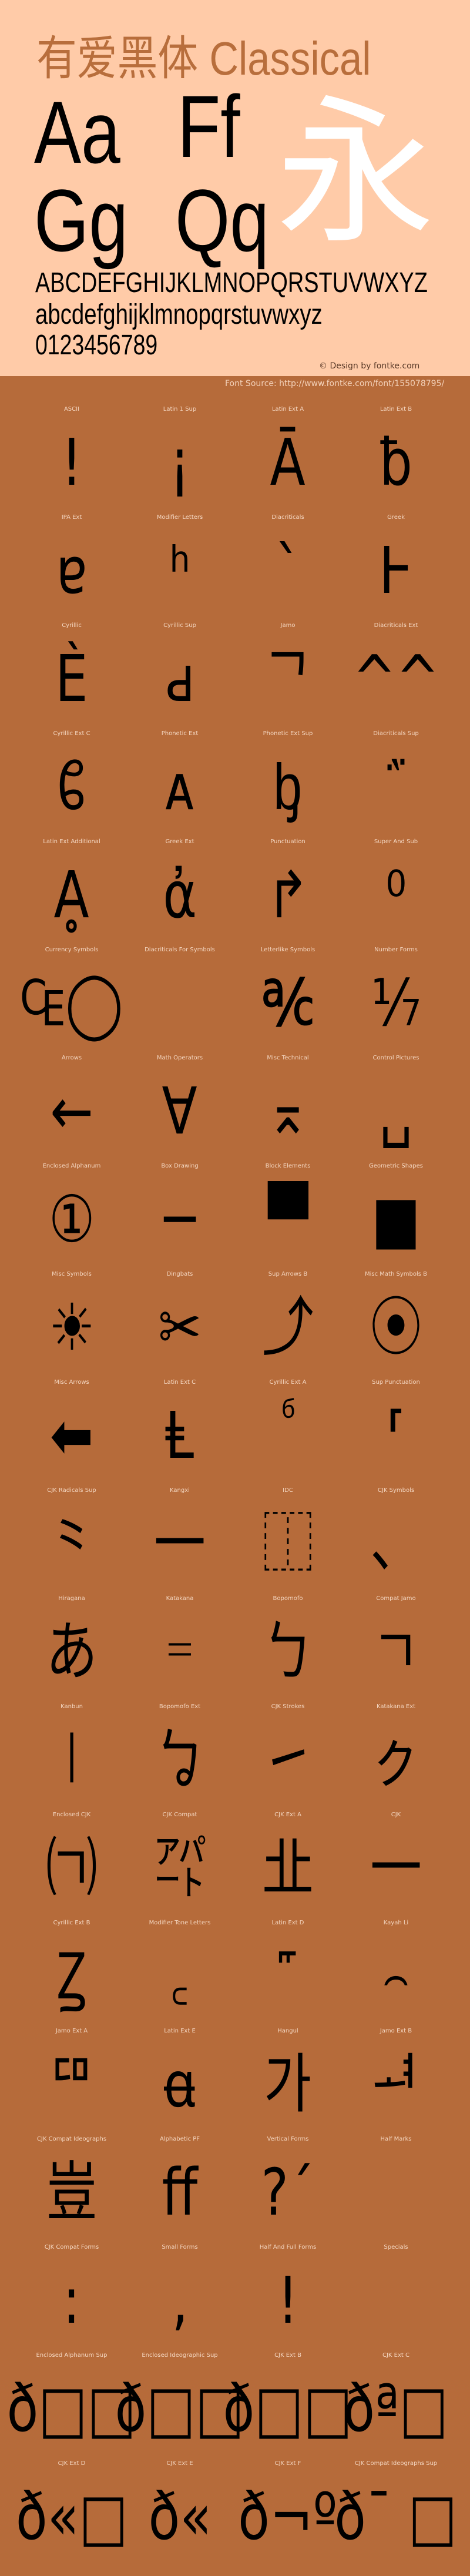  What do you see at coordinates (180, 1652) in the screenshot?
I see `glyph-sample: ゠` at bounding box center [180, 1652].